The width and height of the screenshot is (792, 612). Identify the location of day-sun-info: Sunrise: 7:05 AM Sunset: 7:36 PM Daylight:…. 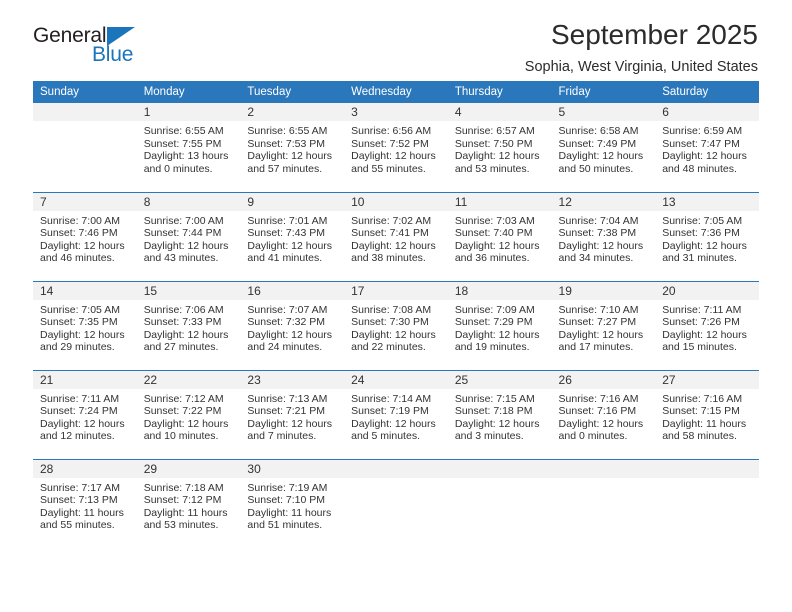
(707, 238).